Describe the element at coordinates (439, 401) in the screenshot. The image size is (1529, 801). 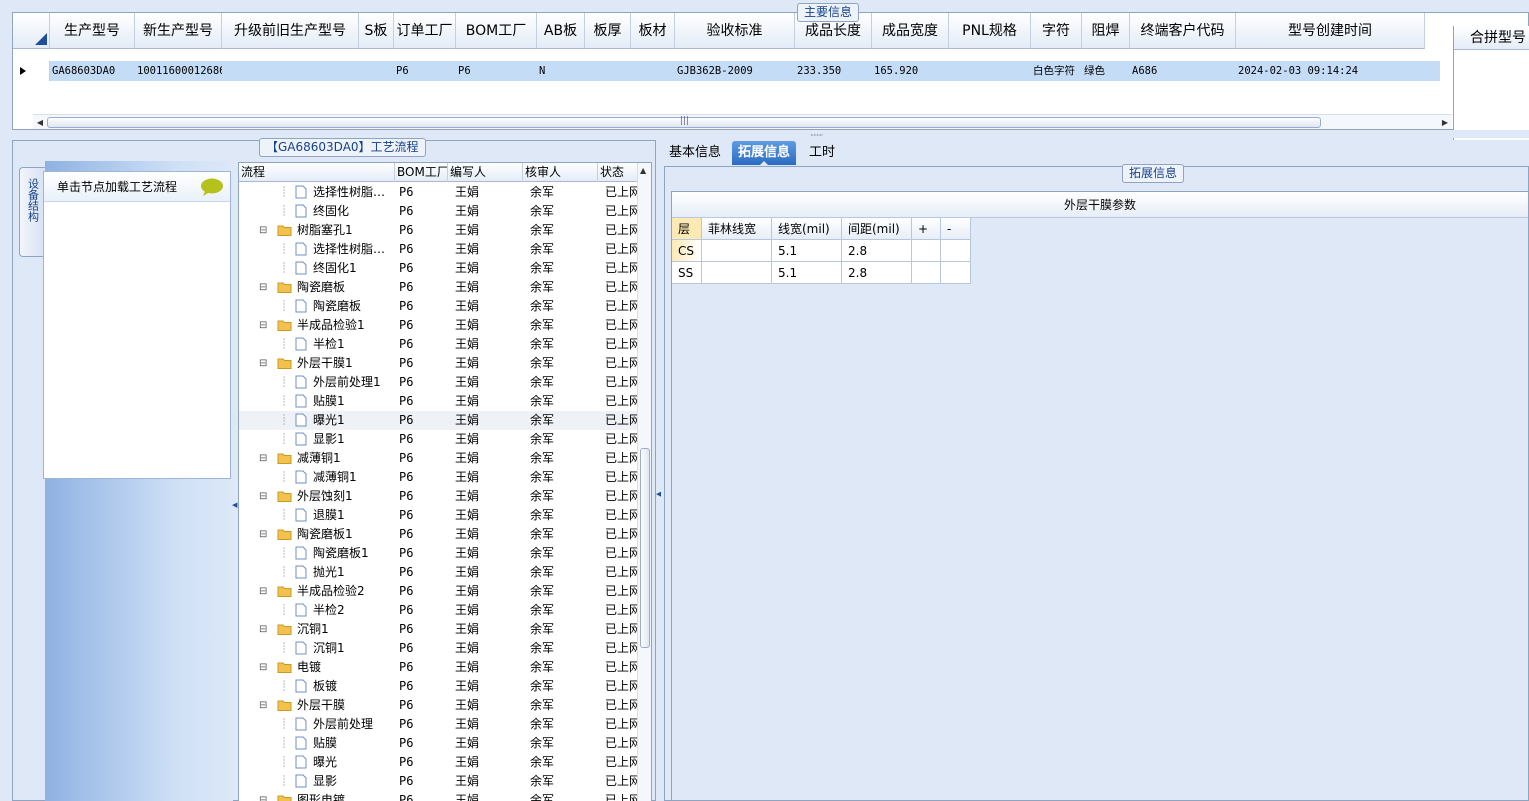
I see `tree-row: ┊ 贴膜1 P6 王娟 余军 已上网` at that location.